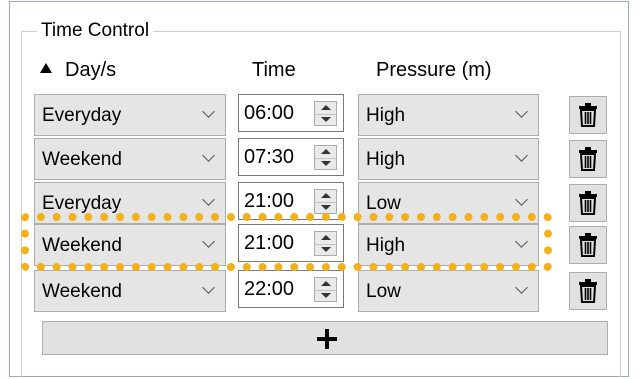 This screenshot has height=379, width=641. What do you see at coordinates (269, 289) in the screenshot?
I see `time-value: 22:00` at bounding box center [269, 289].